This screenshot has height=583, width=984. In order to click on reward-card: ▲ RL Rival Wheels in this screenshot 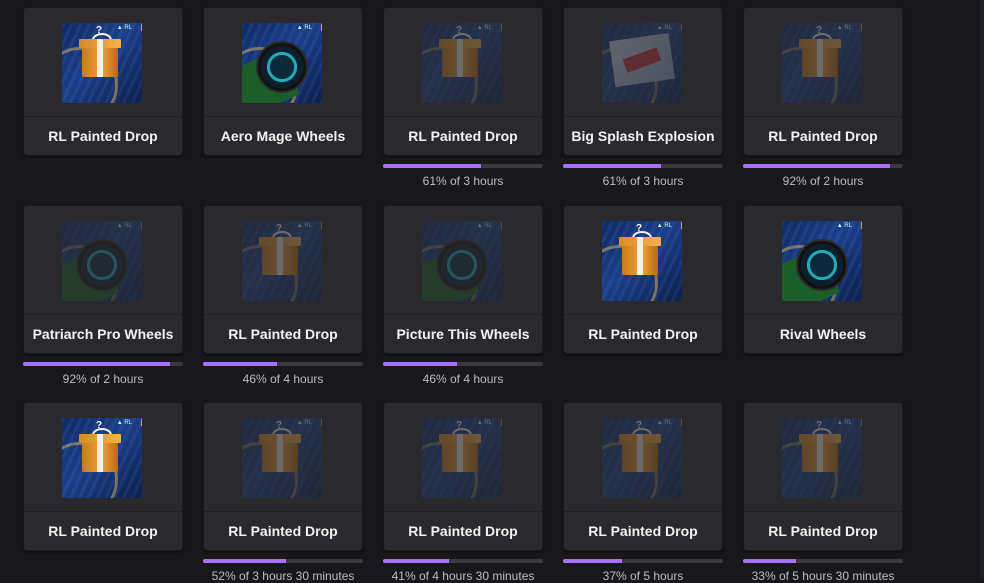, I will do `click(823, 279)`.